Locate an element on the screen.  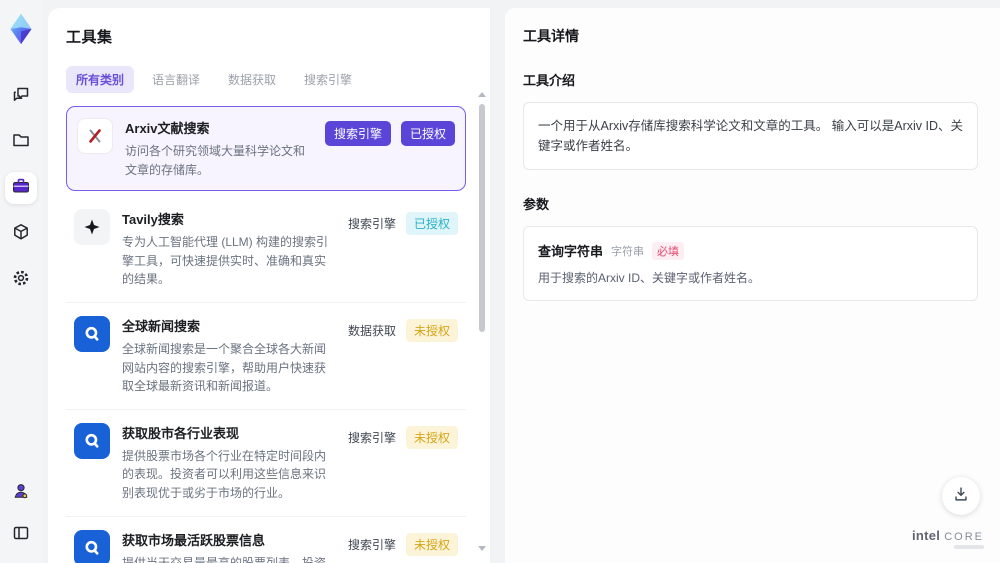
sidebar-rail is located at coordinates (21, 281).